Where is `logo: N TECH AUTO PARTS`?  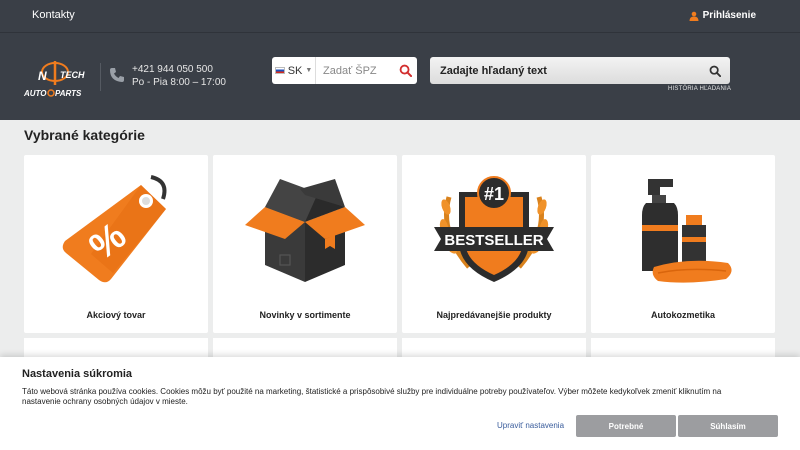 logo: N TECH AUTO PARTS is located at coordinates (54, 78).